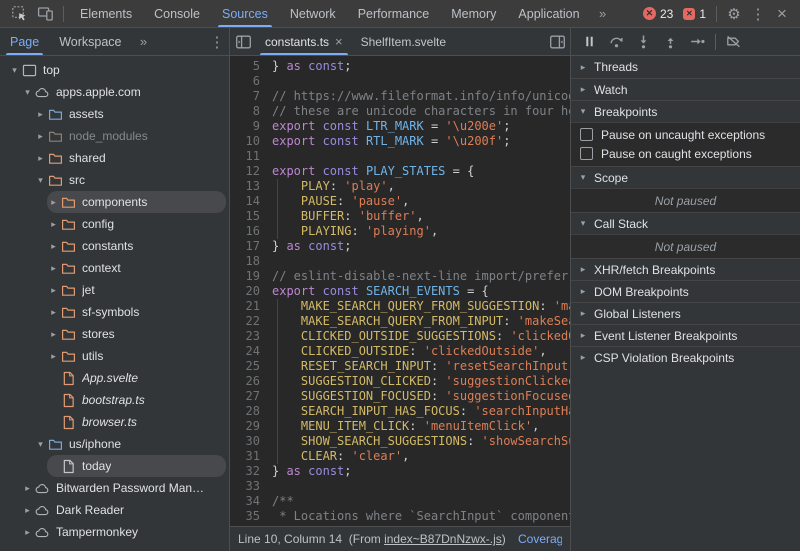  What do you see at coordinates (694, 14) in the screenshot?
I see `issue-badge: ✕ 1` at bounding box center [694, 14].